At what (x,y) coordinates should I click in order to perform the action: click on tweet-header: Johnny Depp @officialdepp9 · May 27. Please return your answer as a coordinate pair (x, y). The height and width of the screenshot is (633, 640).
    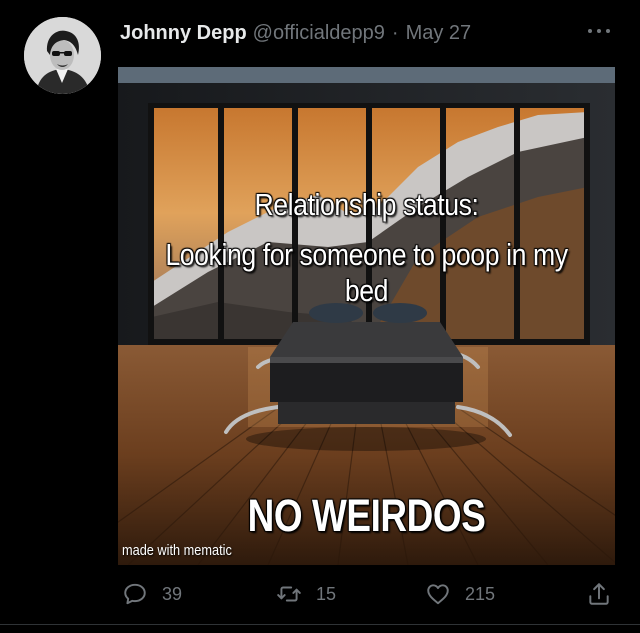
    Looking at the image, I should click on (295, 33).